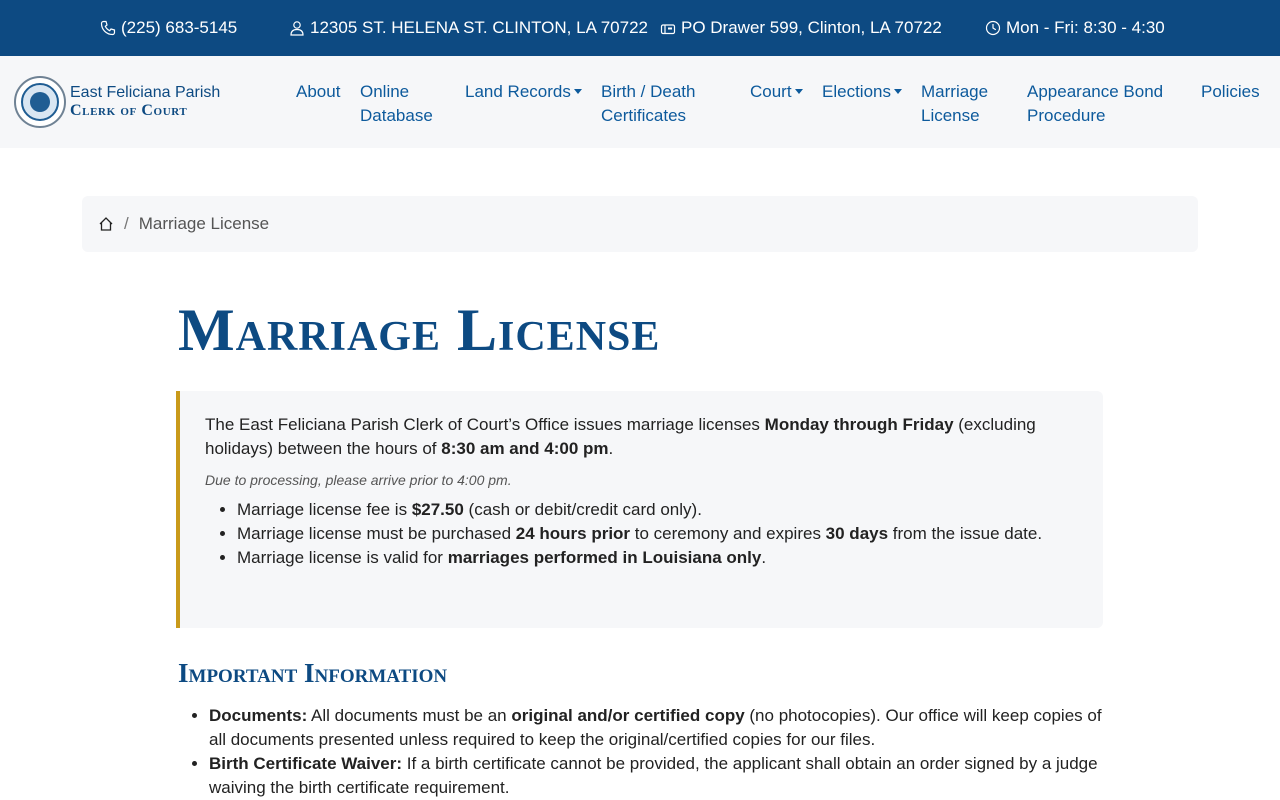 The image size is (1280, 800). Describe the element at coordinates (668, 29) in the screenshot. I see `mailbox-icon` at that location.